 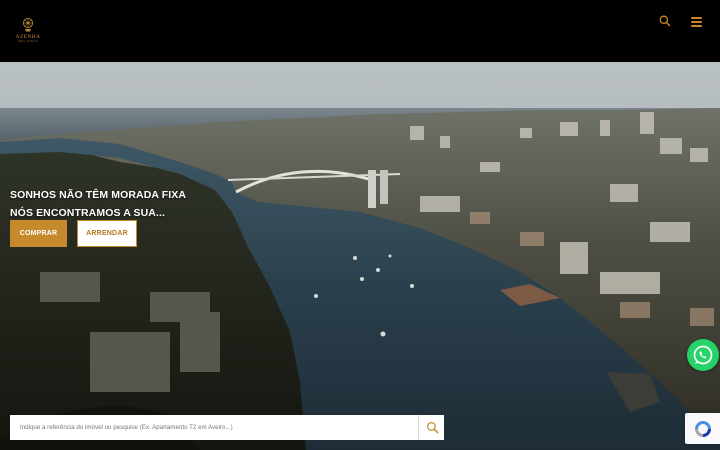 I want to click on azenha-logo: AZENHA REAL ESTATE, so click(x=28, y=31).